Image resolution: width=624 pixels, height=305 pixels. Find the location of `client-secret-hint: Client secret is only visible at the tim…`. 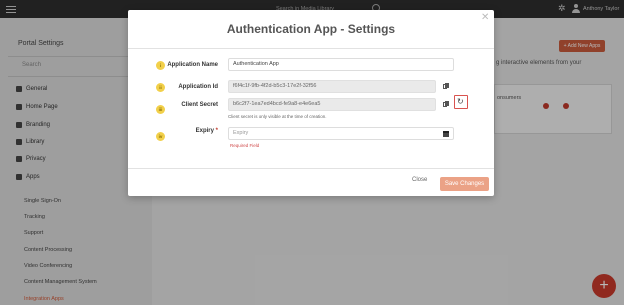

client-secret-hint: Client secret is only visible at the tim… is located at coordinates (277, 116).